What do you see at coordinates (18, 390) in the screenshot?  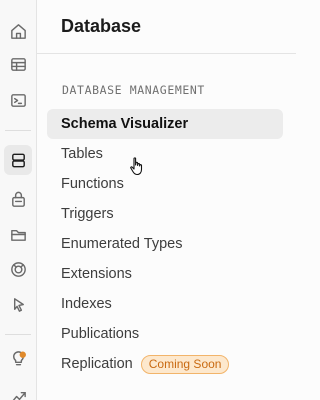 I see `reports-chart-icon` at bounding box center [18, 390].